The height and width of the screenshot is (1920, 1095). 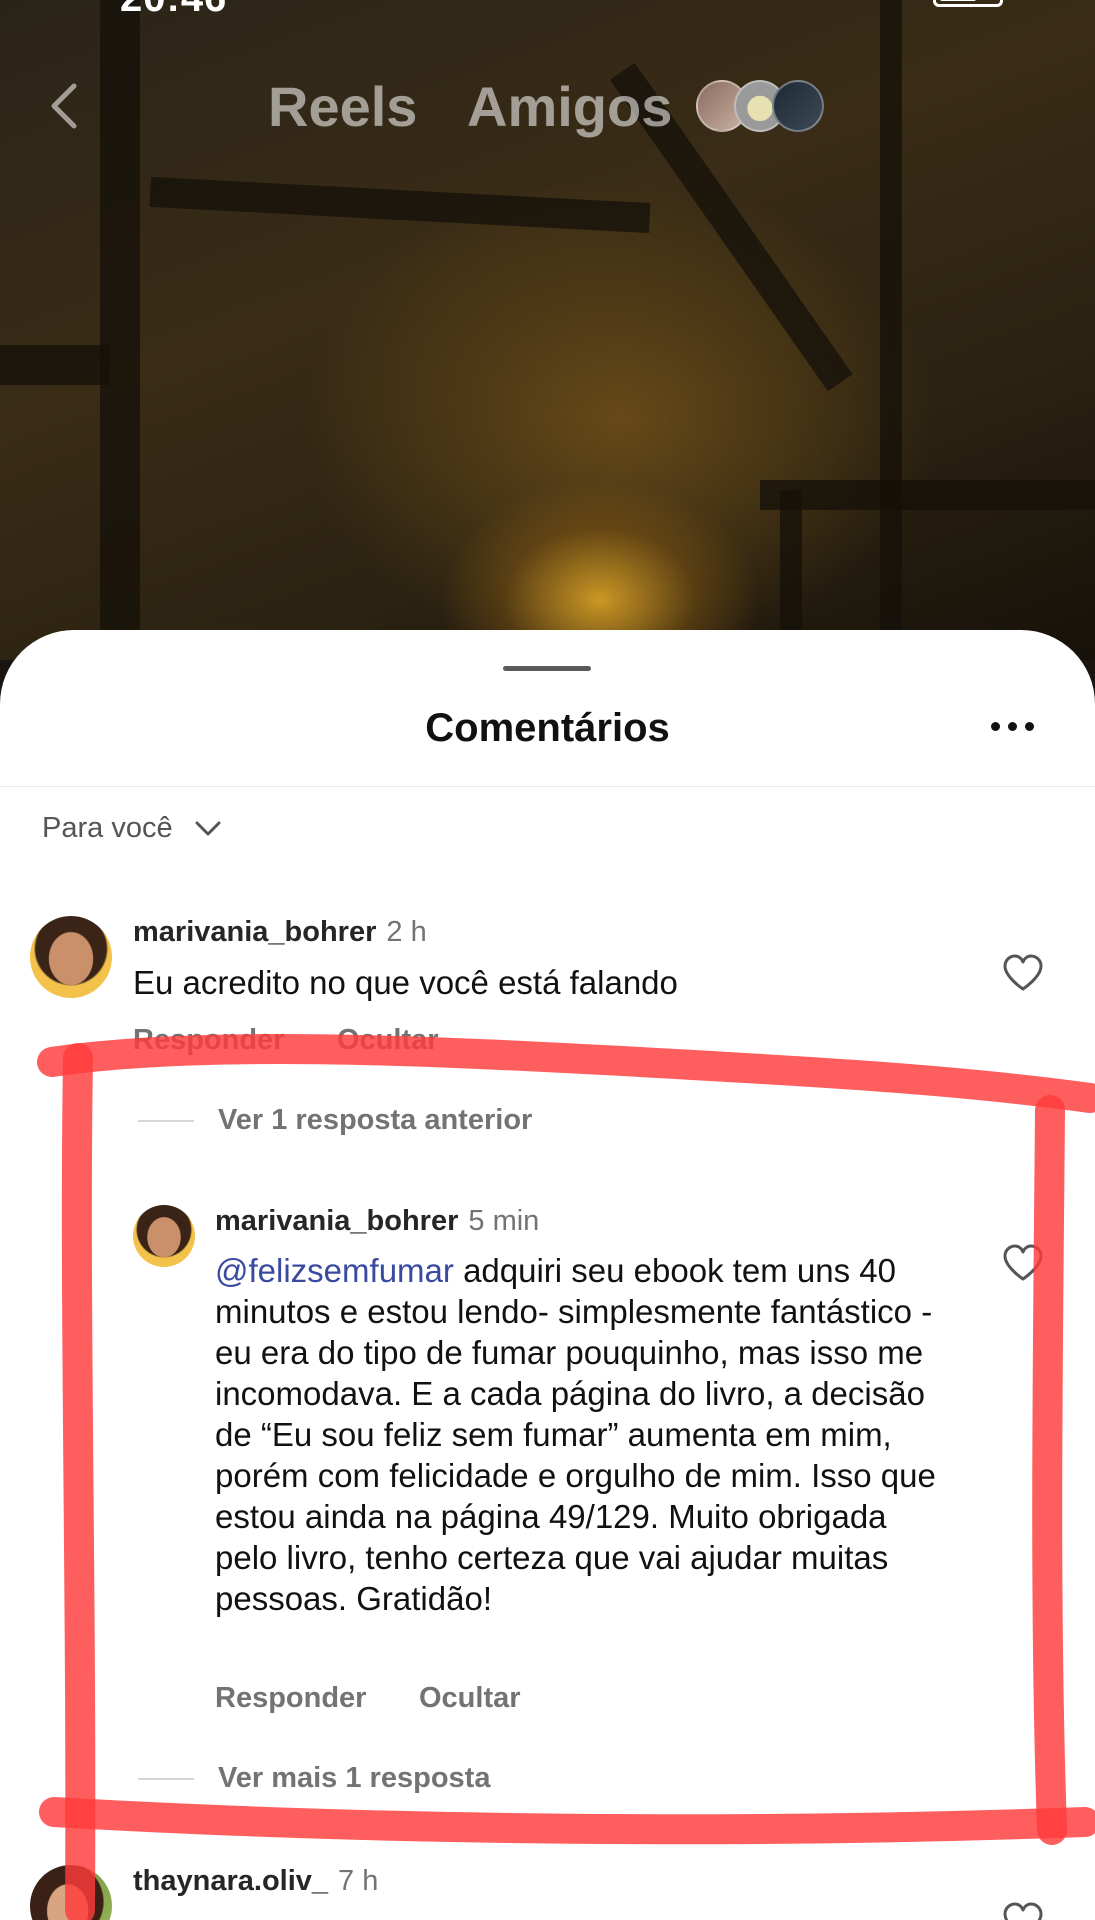 What do you see at coordinates (64, 106) in the screenshot?
I see `back-arrow-icon` at bounding box center [64, 106].